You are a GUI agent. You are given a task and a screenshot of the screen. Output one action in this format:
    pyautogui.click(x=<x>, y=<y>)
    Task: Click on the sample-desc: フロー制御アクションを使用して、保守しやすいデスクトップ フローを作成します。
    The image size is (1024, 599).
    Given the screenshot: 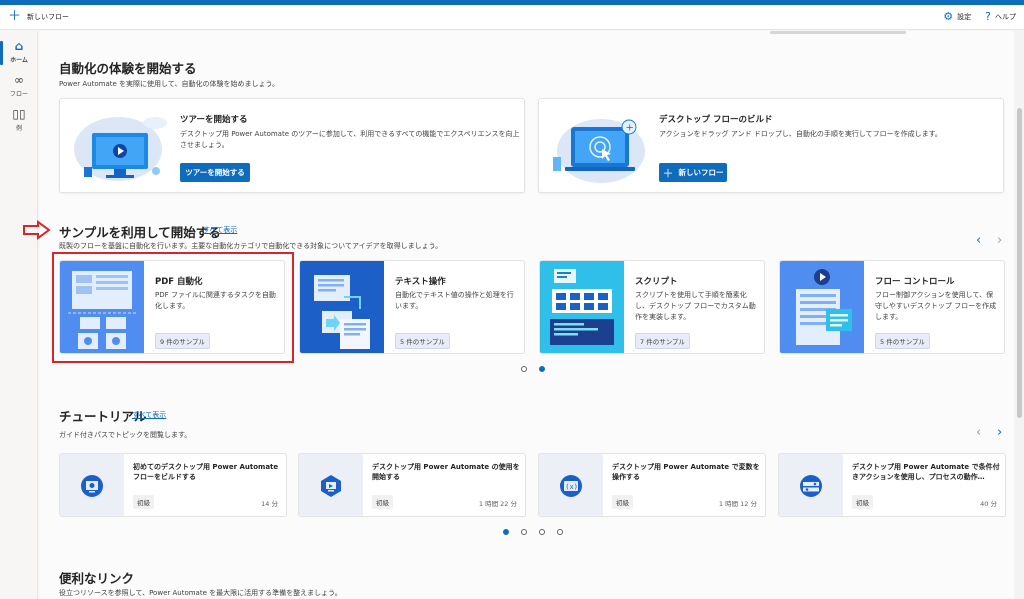 What is the action you would take?
    pyautogui.click(x=936, y=306)
    